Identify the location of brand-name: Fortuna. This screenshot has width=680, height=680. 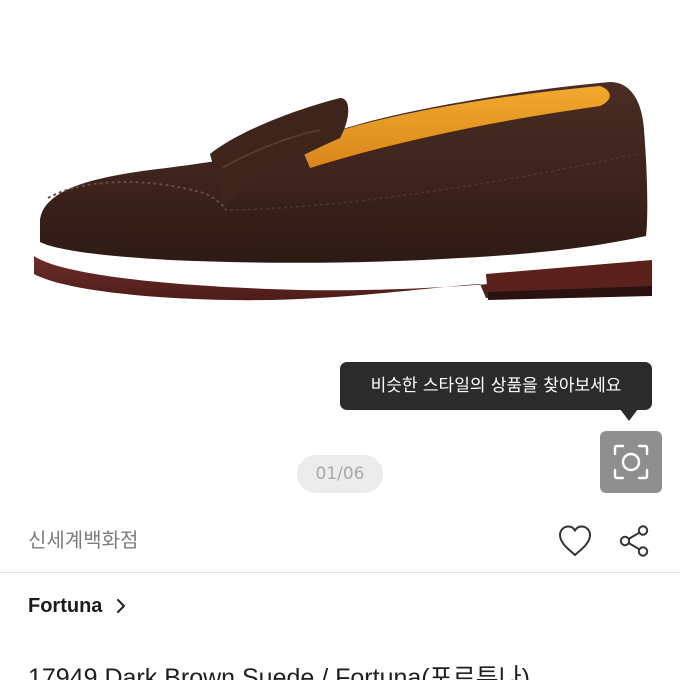
(65, 605).